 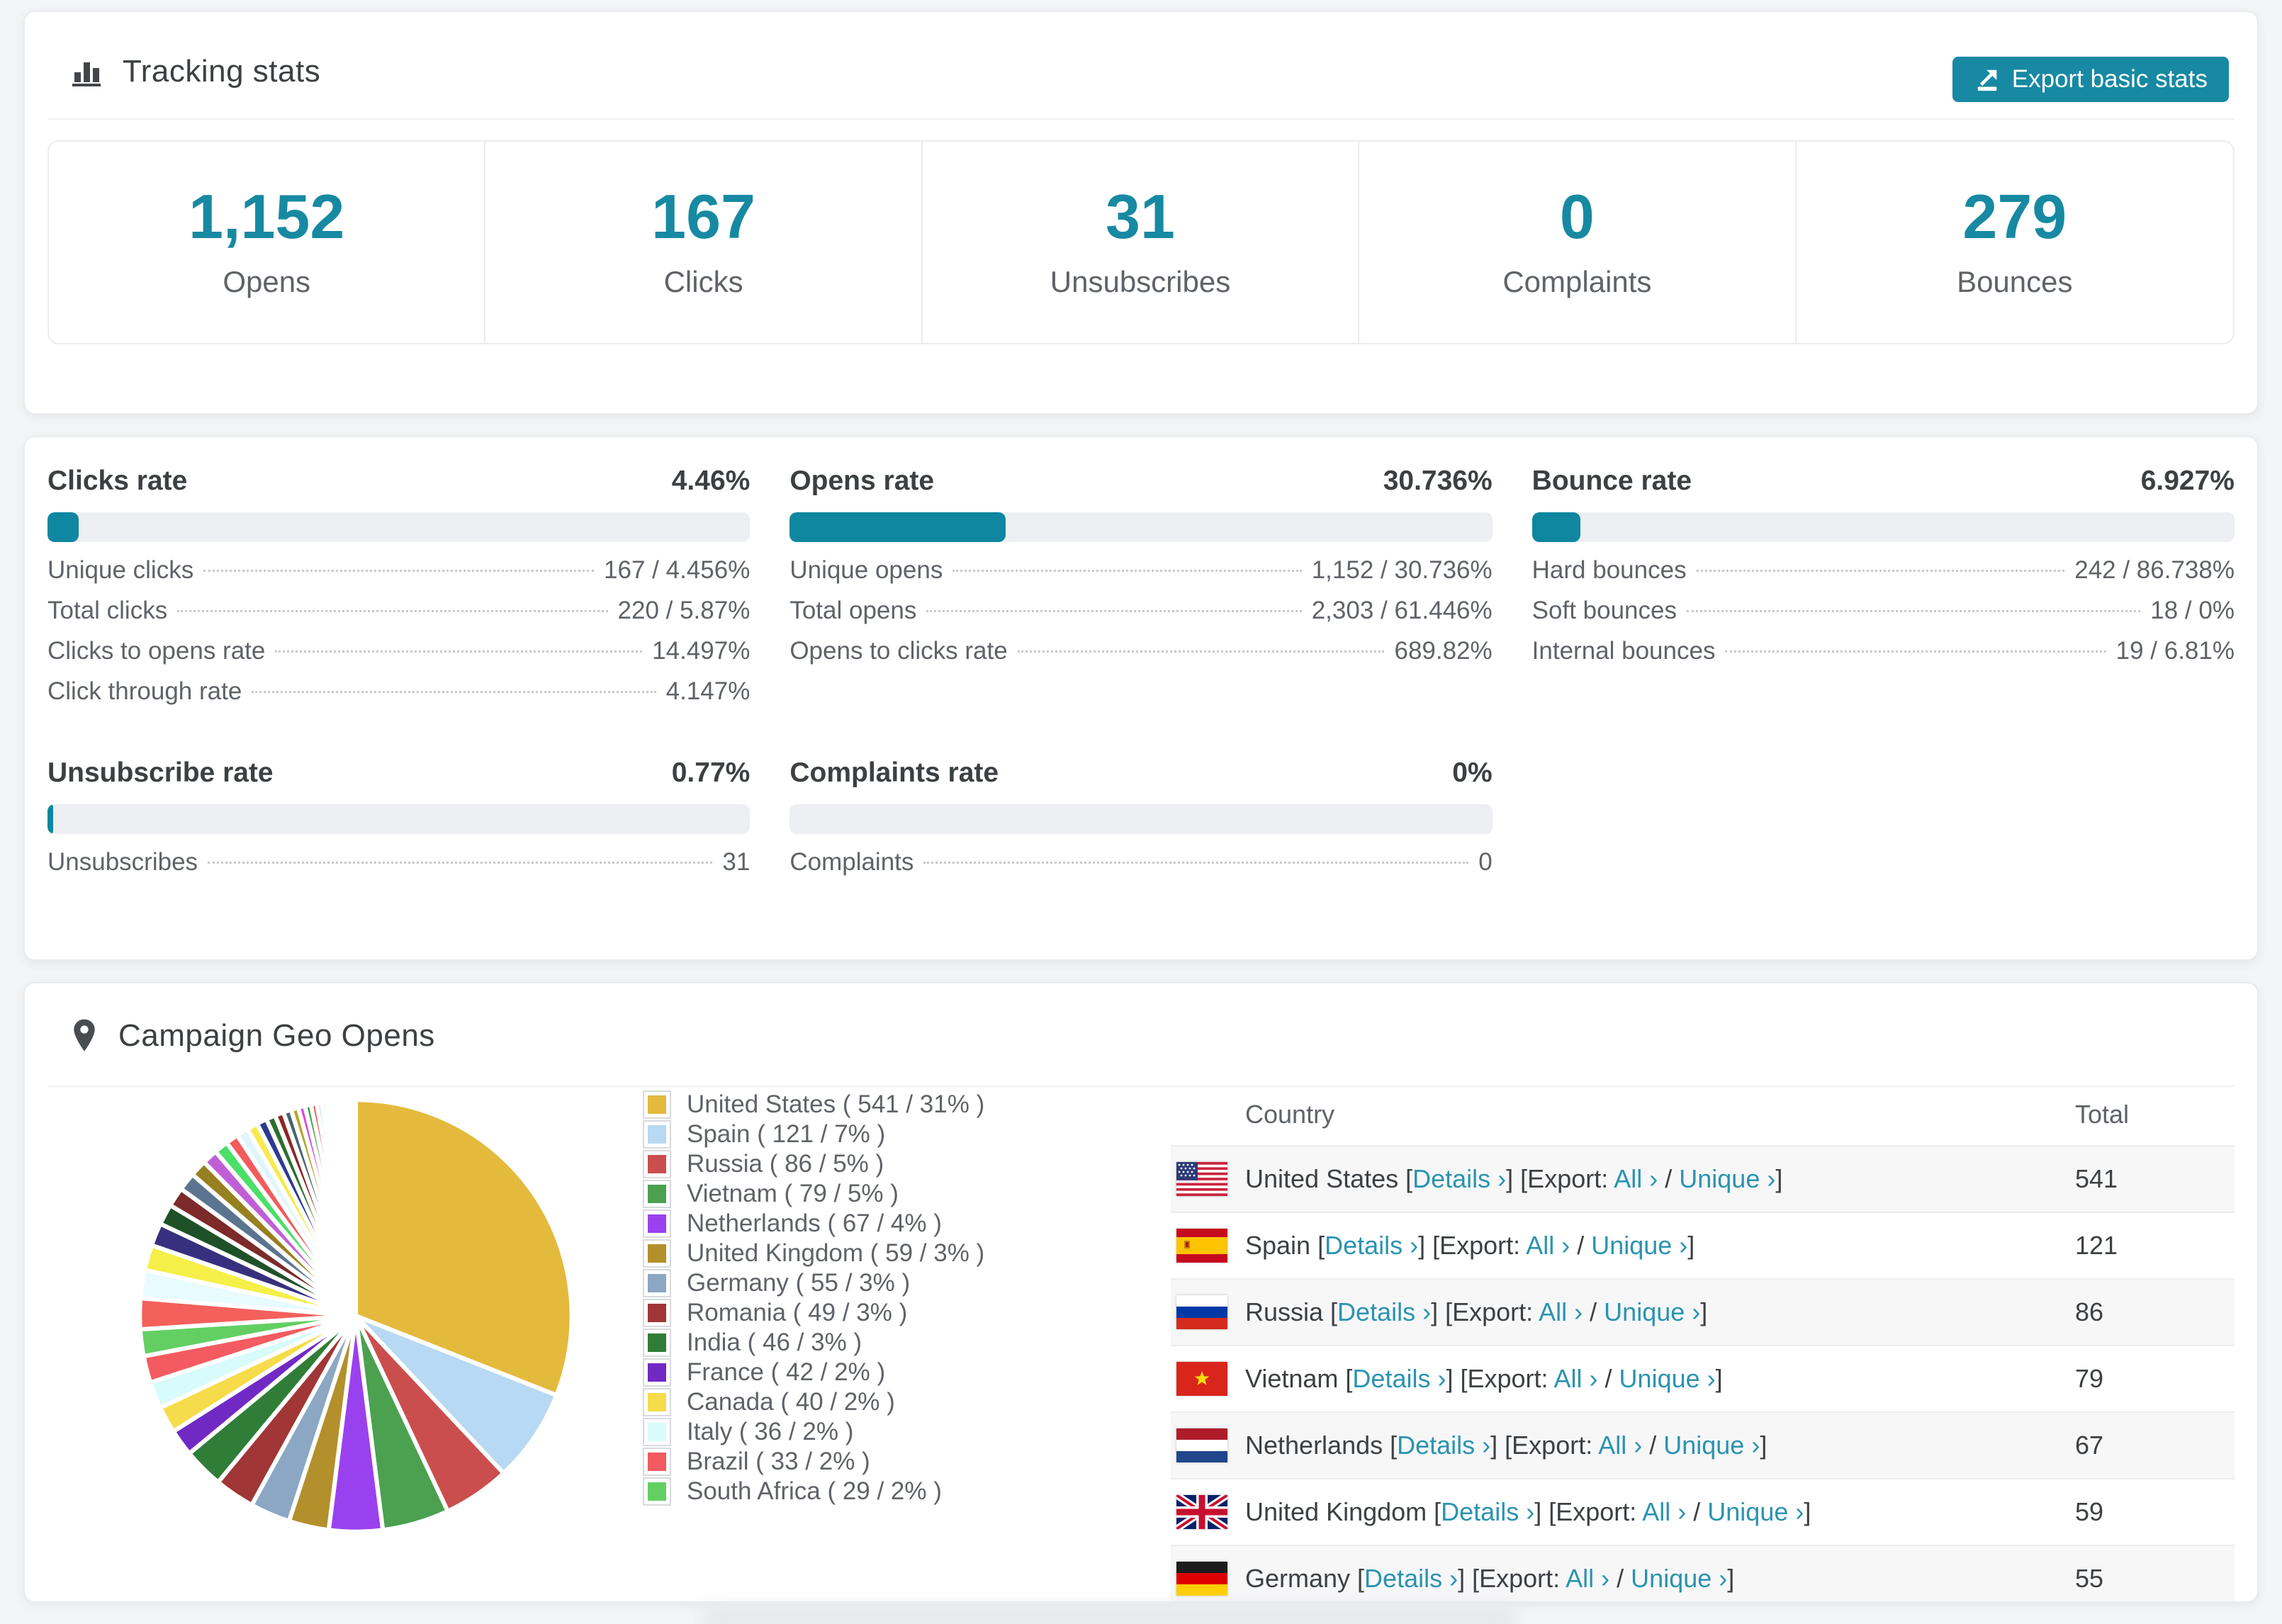 I want to click on detail-row: Click through rate 4.147%, so click(x=399, y=697).